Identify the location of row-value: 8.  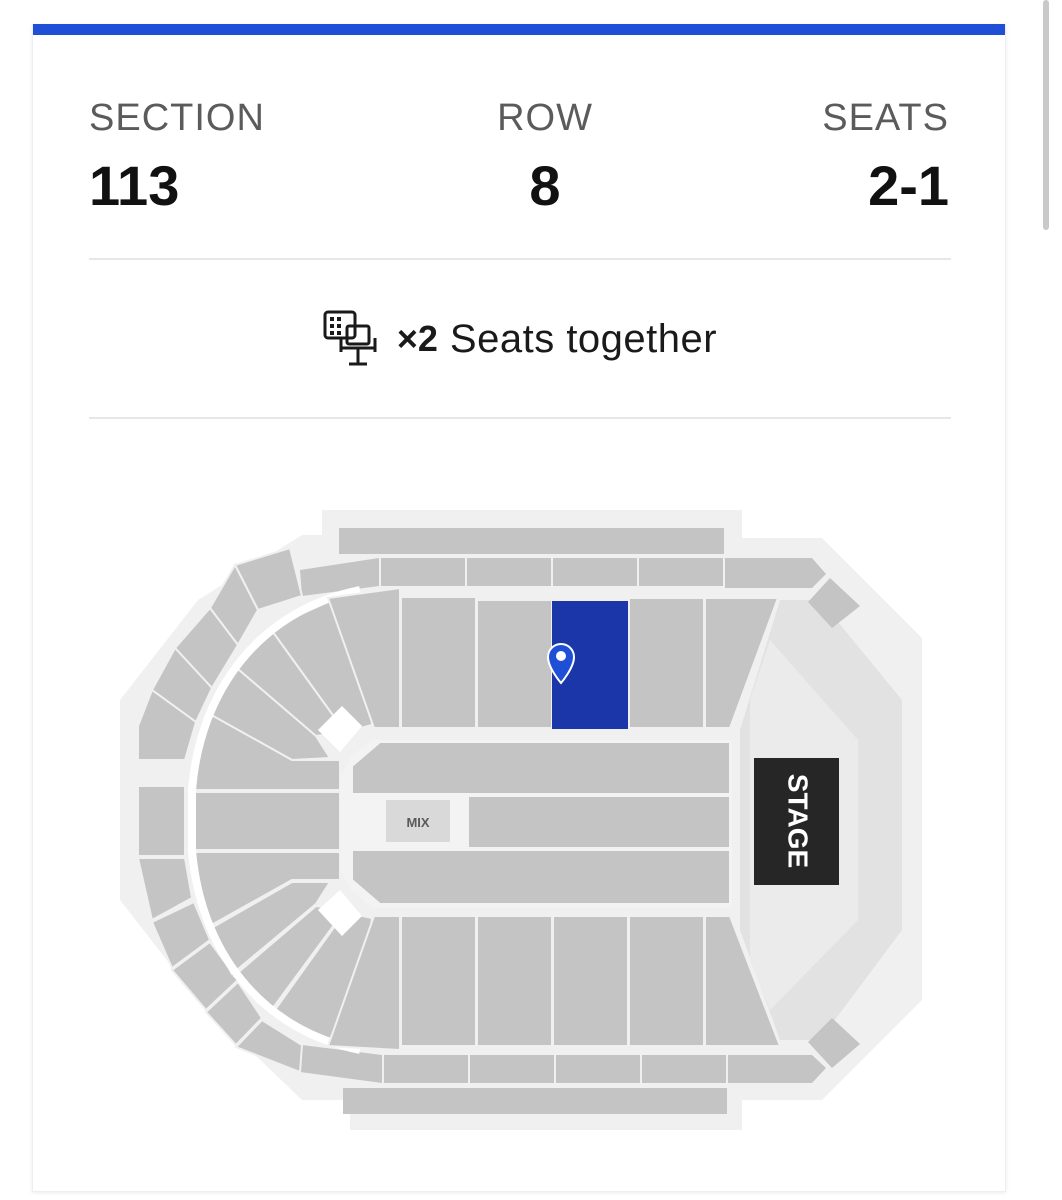
(545, 185).